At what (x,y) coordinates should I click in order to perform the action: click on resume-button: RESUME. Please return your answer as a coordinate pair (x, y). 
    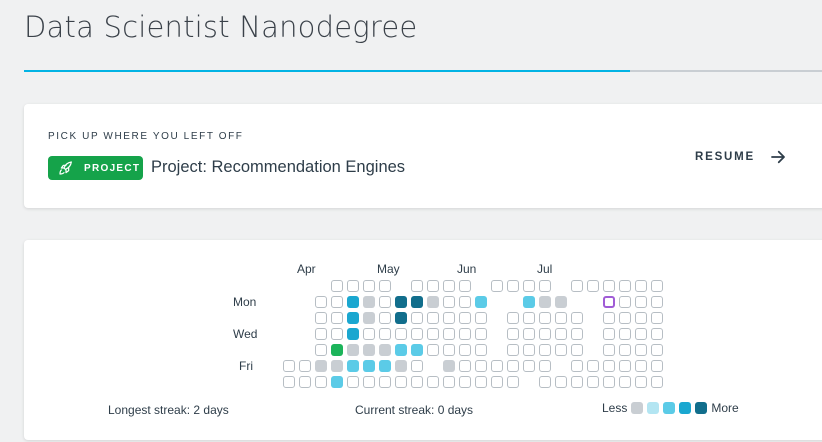
    Looking at the image, I should click on (741, 157).